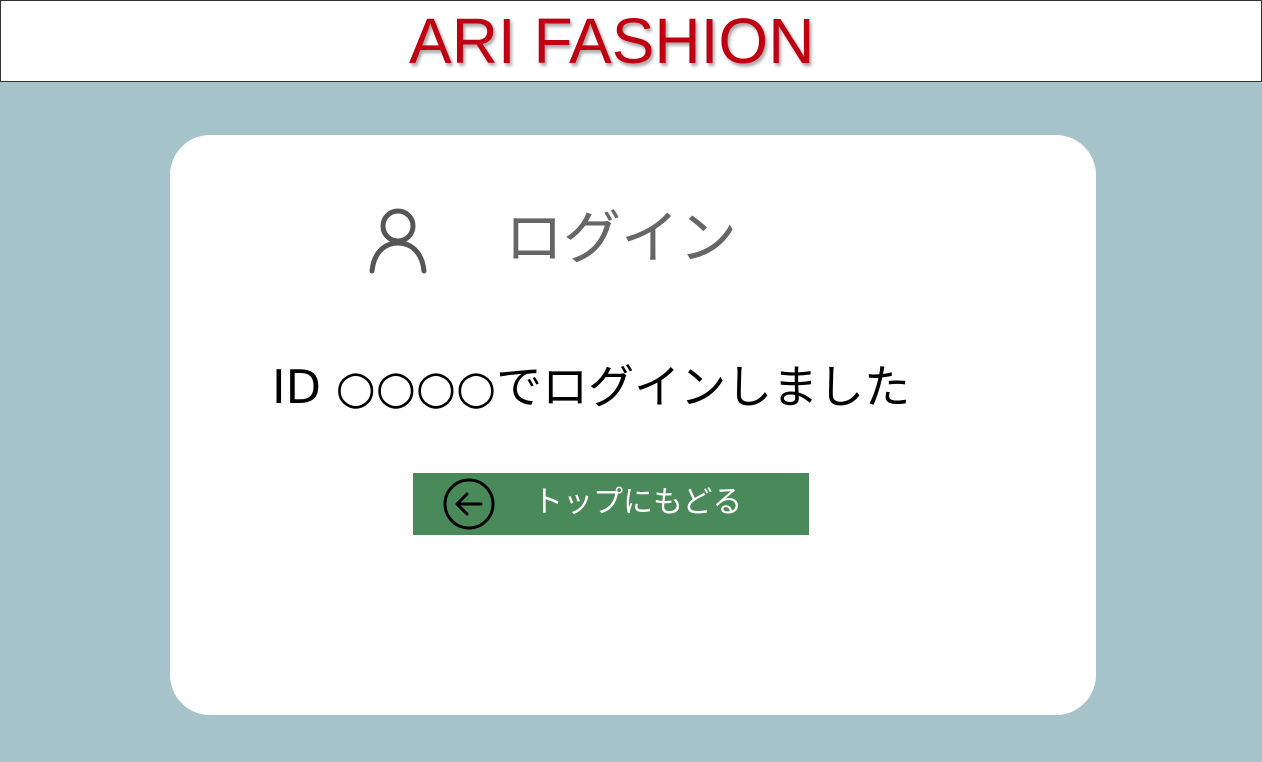 The height and width of the screenshot is (762, 1262). I want to click on user-icon, so click(398, 240).